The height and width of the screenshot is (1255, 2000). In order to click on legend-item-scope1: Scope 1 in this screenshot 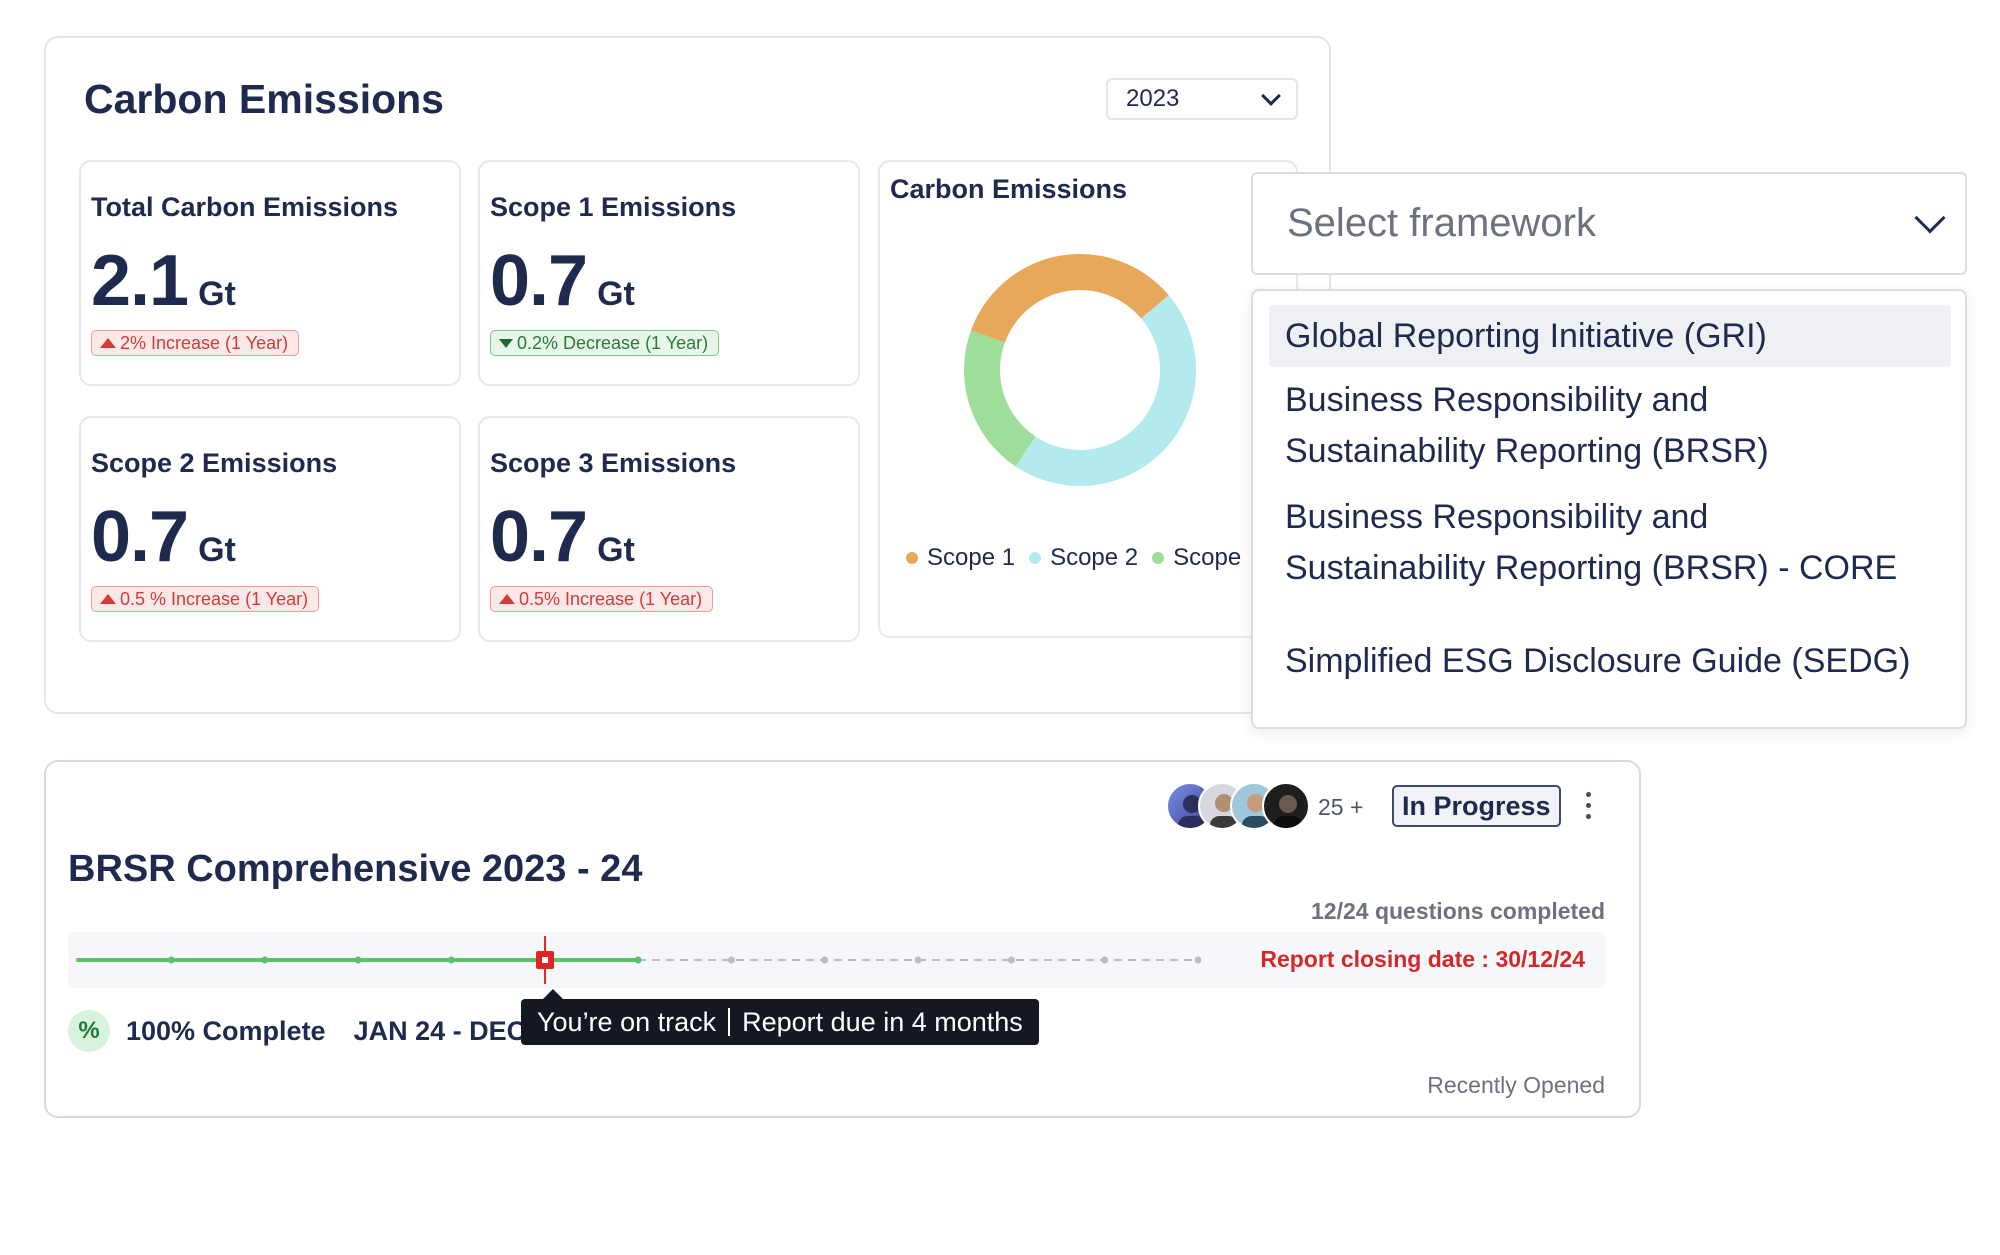, I will do `click(960, 558)`.